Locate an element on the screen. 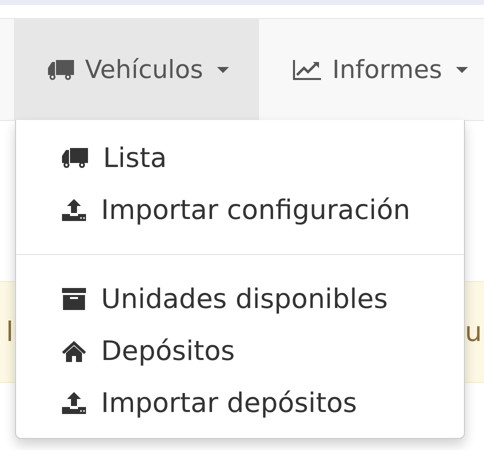  archive-box-icon is located at coordinates (74, 299).